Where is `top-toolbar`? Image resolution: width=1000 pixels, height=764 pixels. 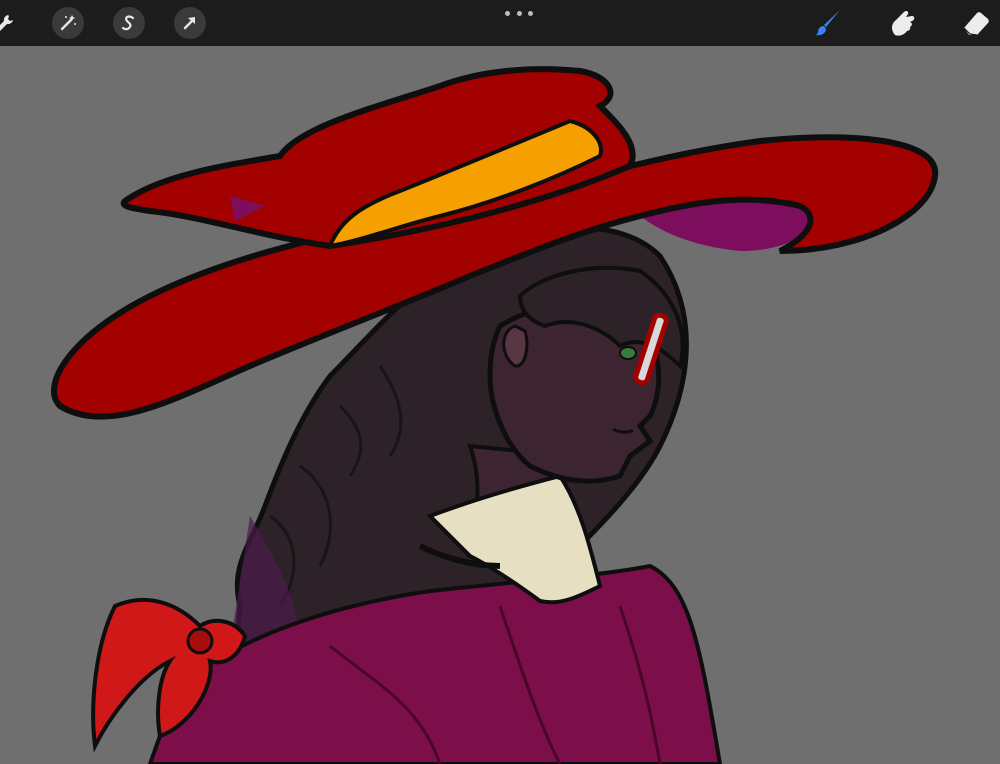 top-toolbar is located at coordinates (500, 23).